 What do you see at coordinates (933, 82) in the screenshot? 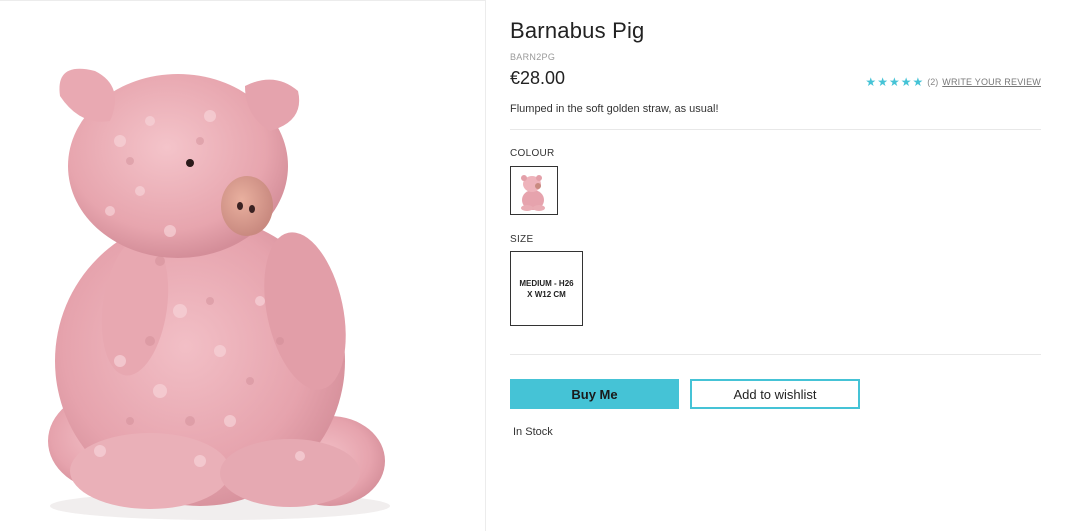
I see `review-count: (2)` at bounding box center [933, 82].